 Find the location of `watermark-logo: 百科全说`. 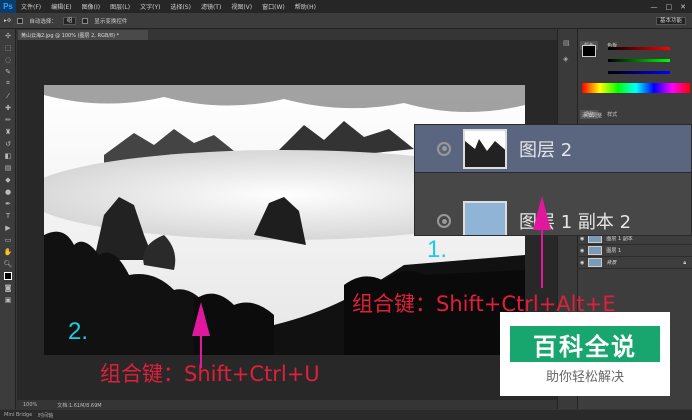

watermark-logo: 百科全说 is located at coordinates (585, 344).